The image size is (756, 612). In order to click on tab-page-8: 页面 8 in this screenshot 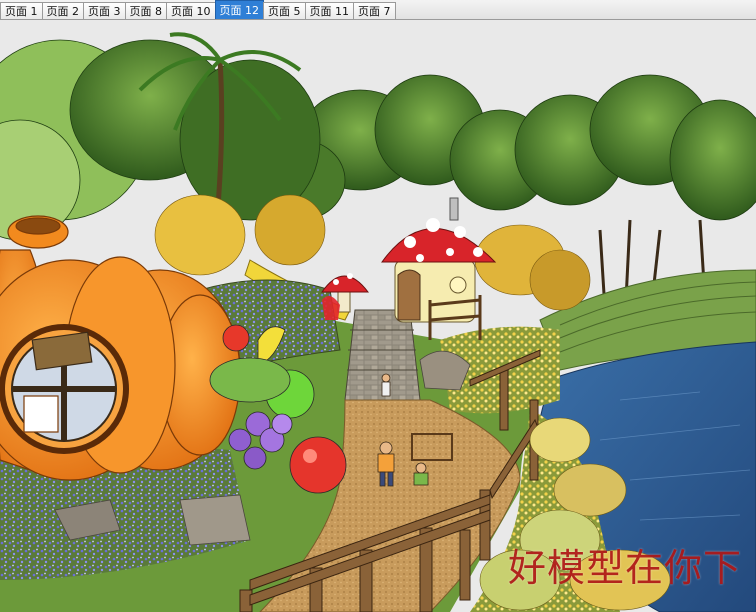, I will do `click(145, 10)`.